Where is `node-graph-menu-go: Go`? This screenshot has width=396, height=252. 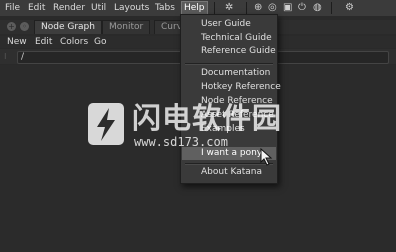 node-graph-menu-go: Go is located at coordinates (100, 42).